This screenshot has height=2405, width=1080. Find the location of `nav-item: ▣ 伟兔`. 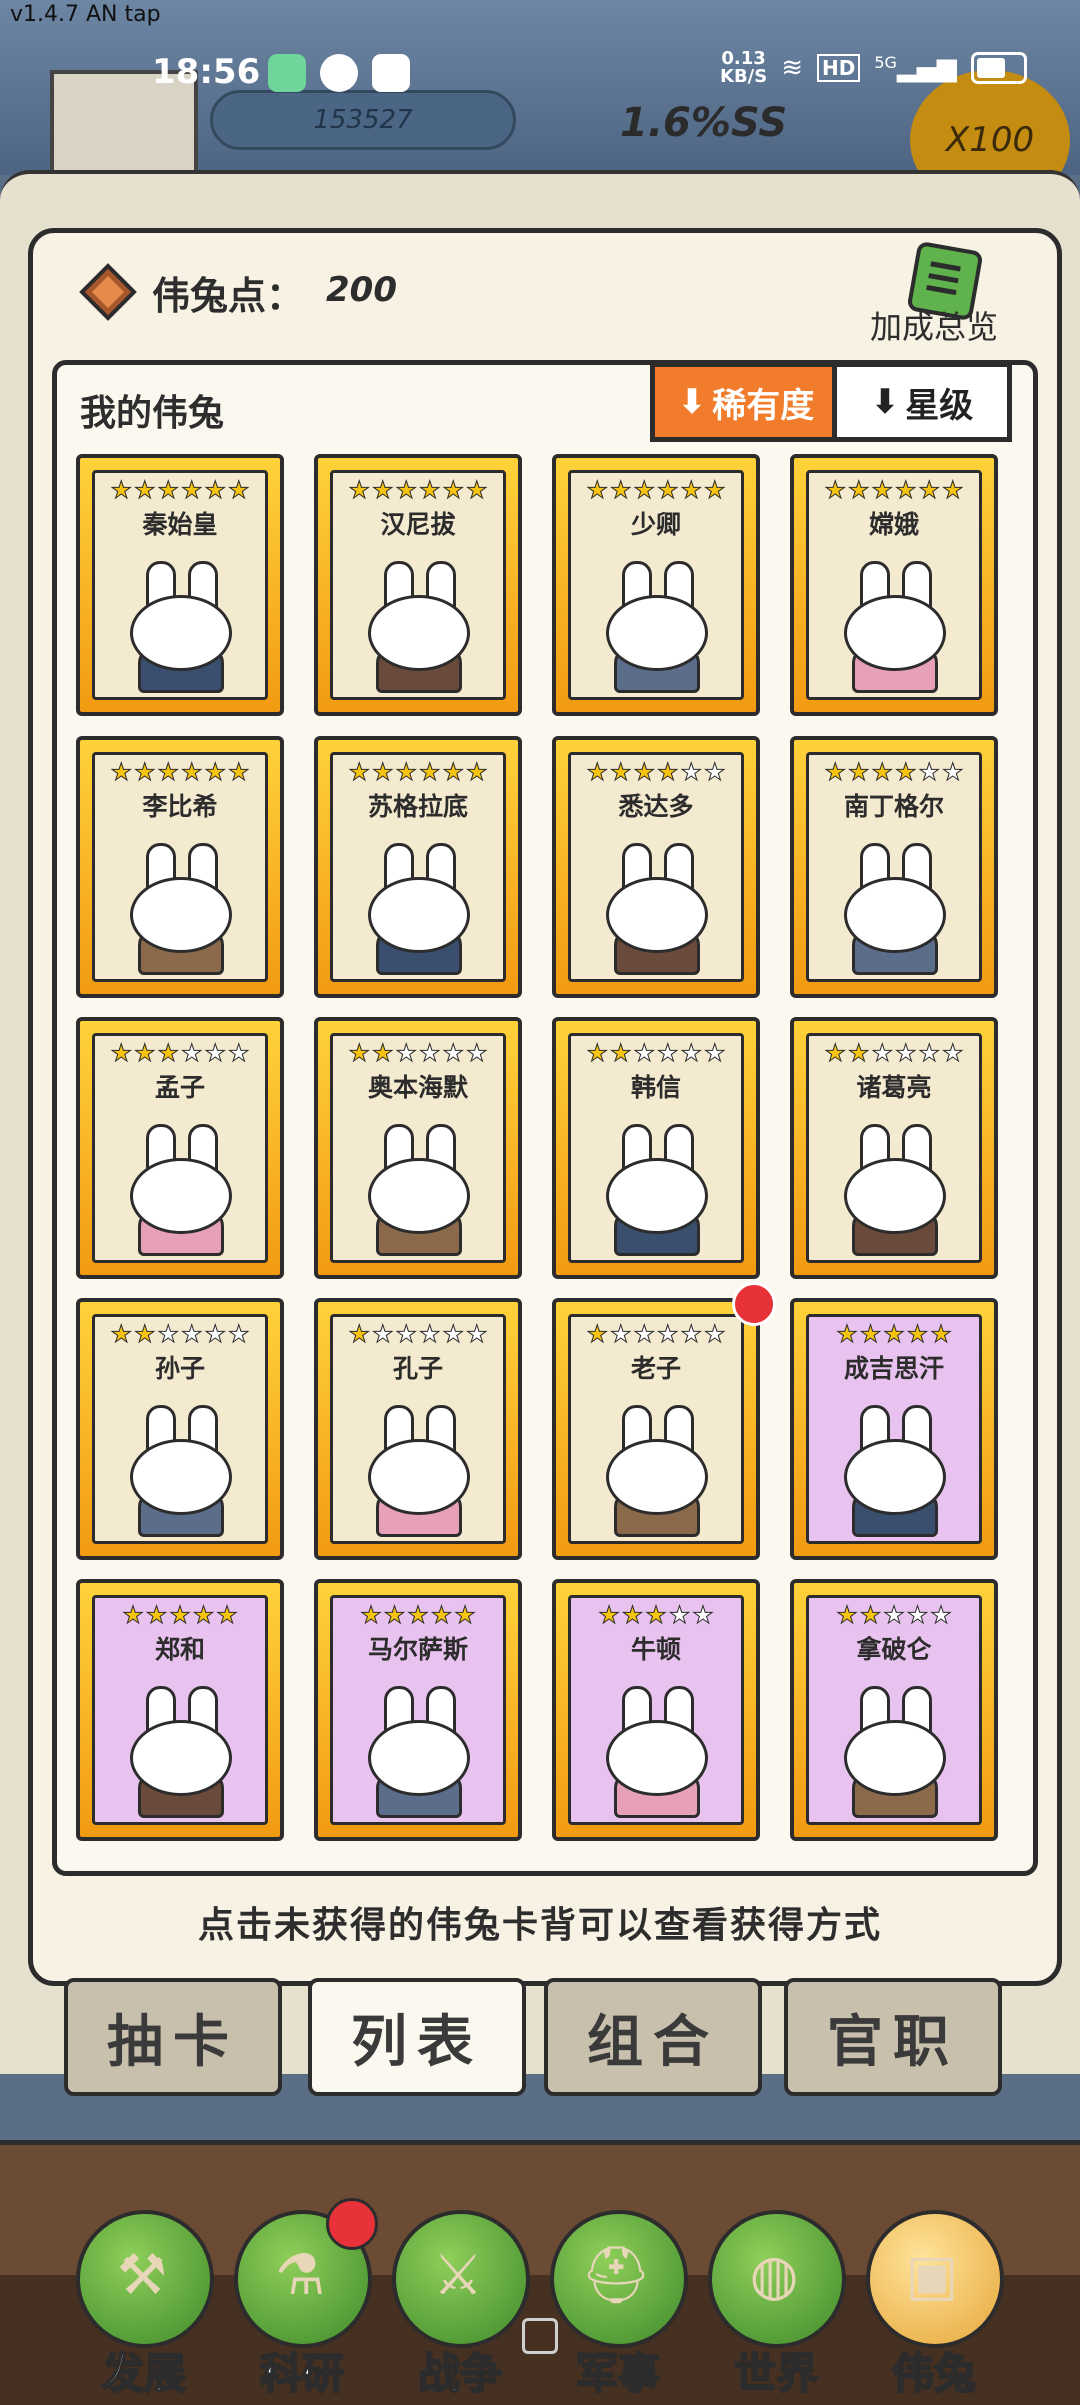

nav-item: ▣ 伟兔 is located at coordinates (935, 2299).